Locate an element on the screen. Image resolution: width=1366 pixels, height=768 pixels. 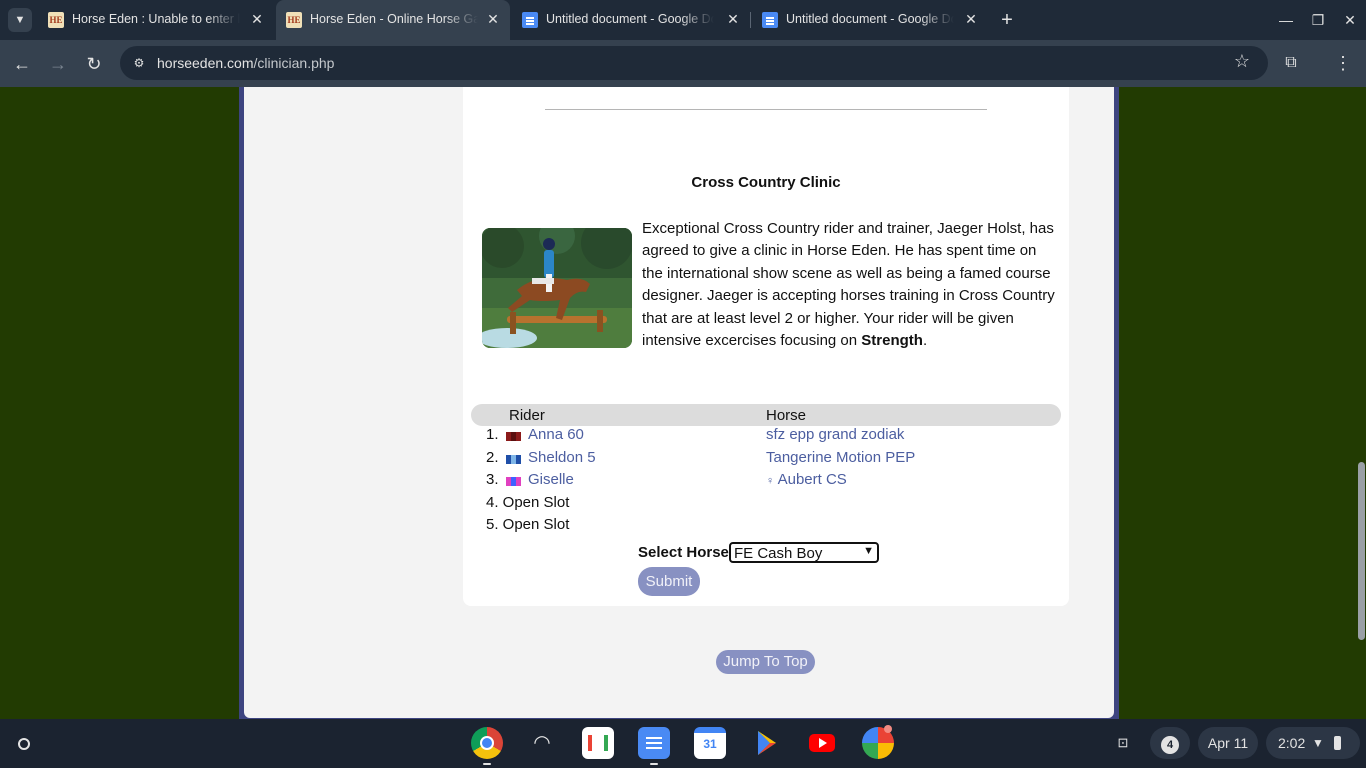
gender-icon: ♀ is located at coordinates (770, 481).